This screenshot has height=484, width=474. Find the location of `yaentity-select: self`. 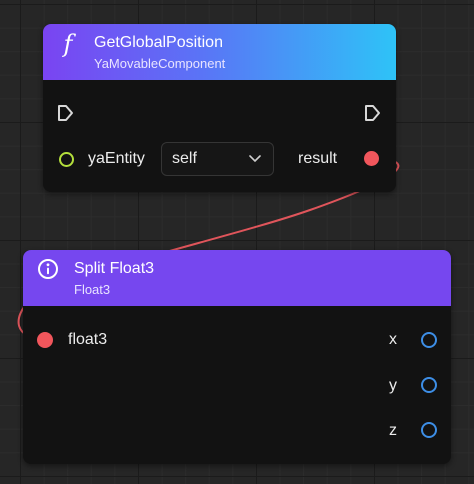

yaentity-select: self is located at coordinates (217, 159).